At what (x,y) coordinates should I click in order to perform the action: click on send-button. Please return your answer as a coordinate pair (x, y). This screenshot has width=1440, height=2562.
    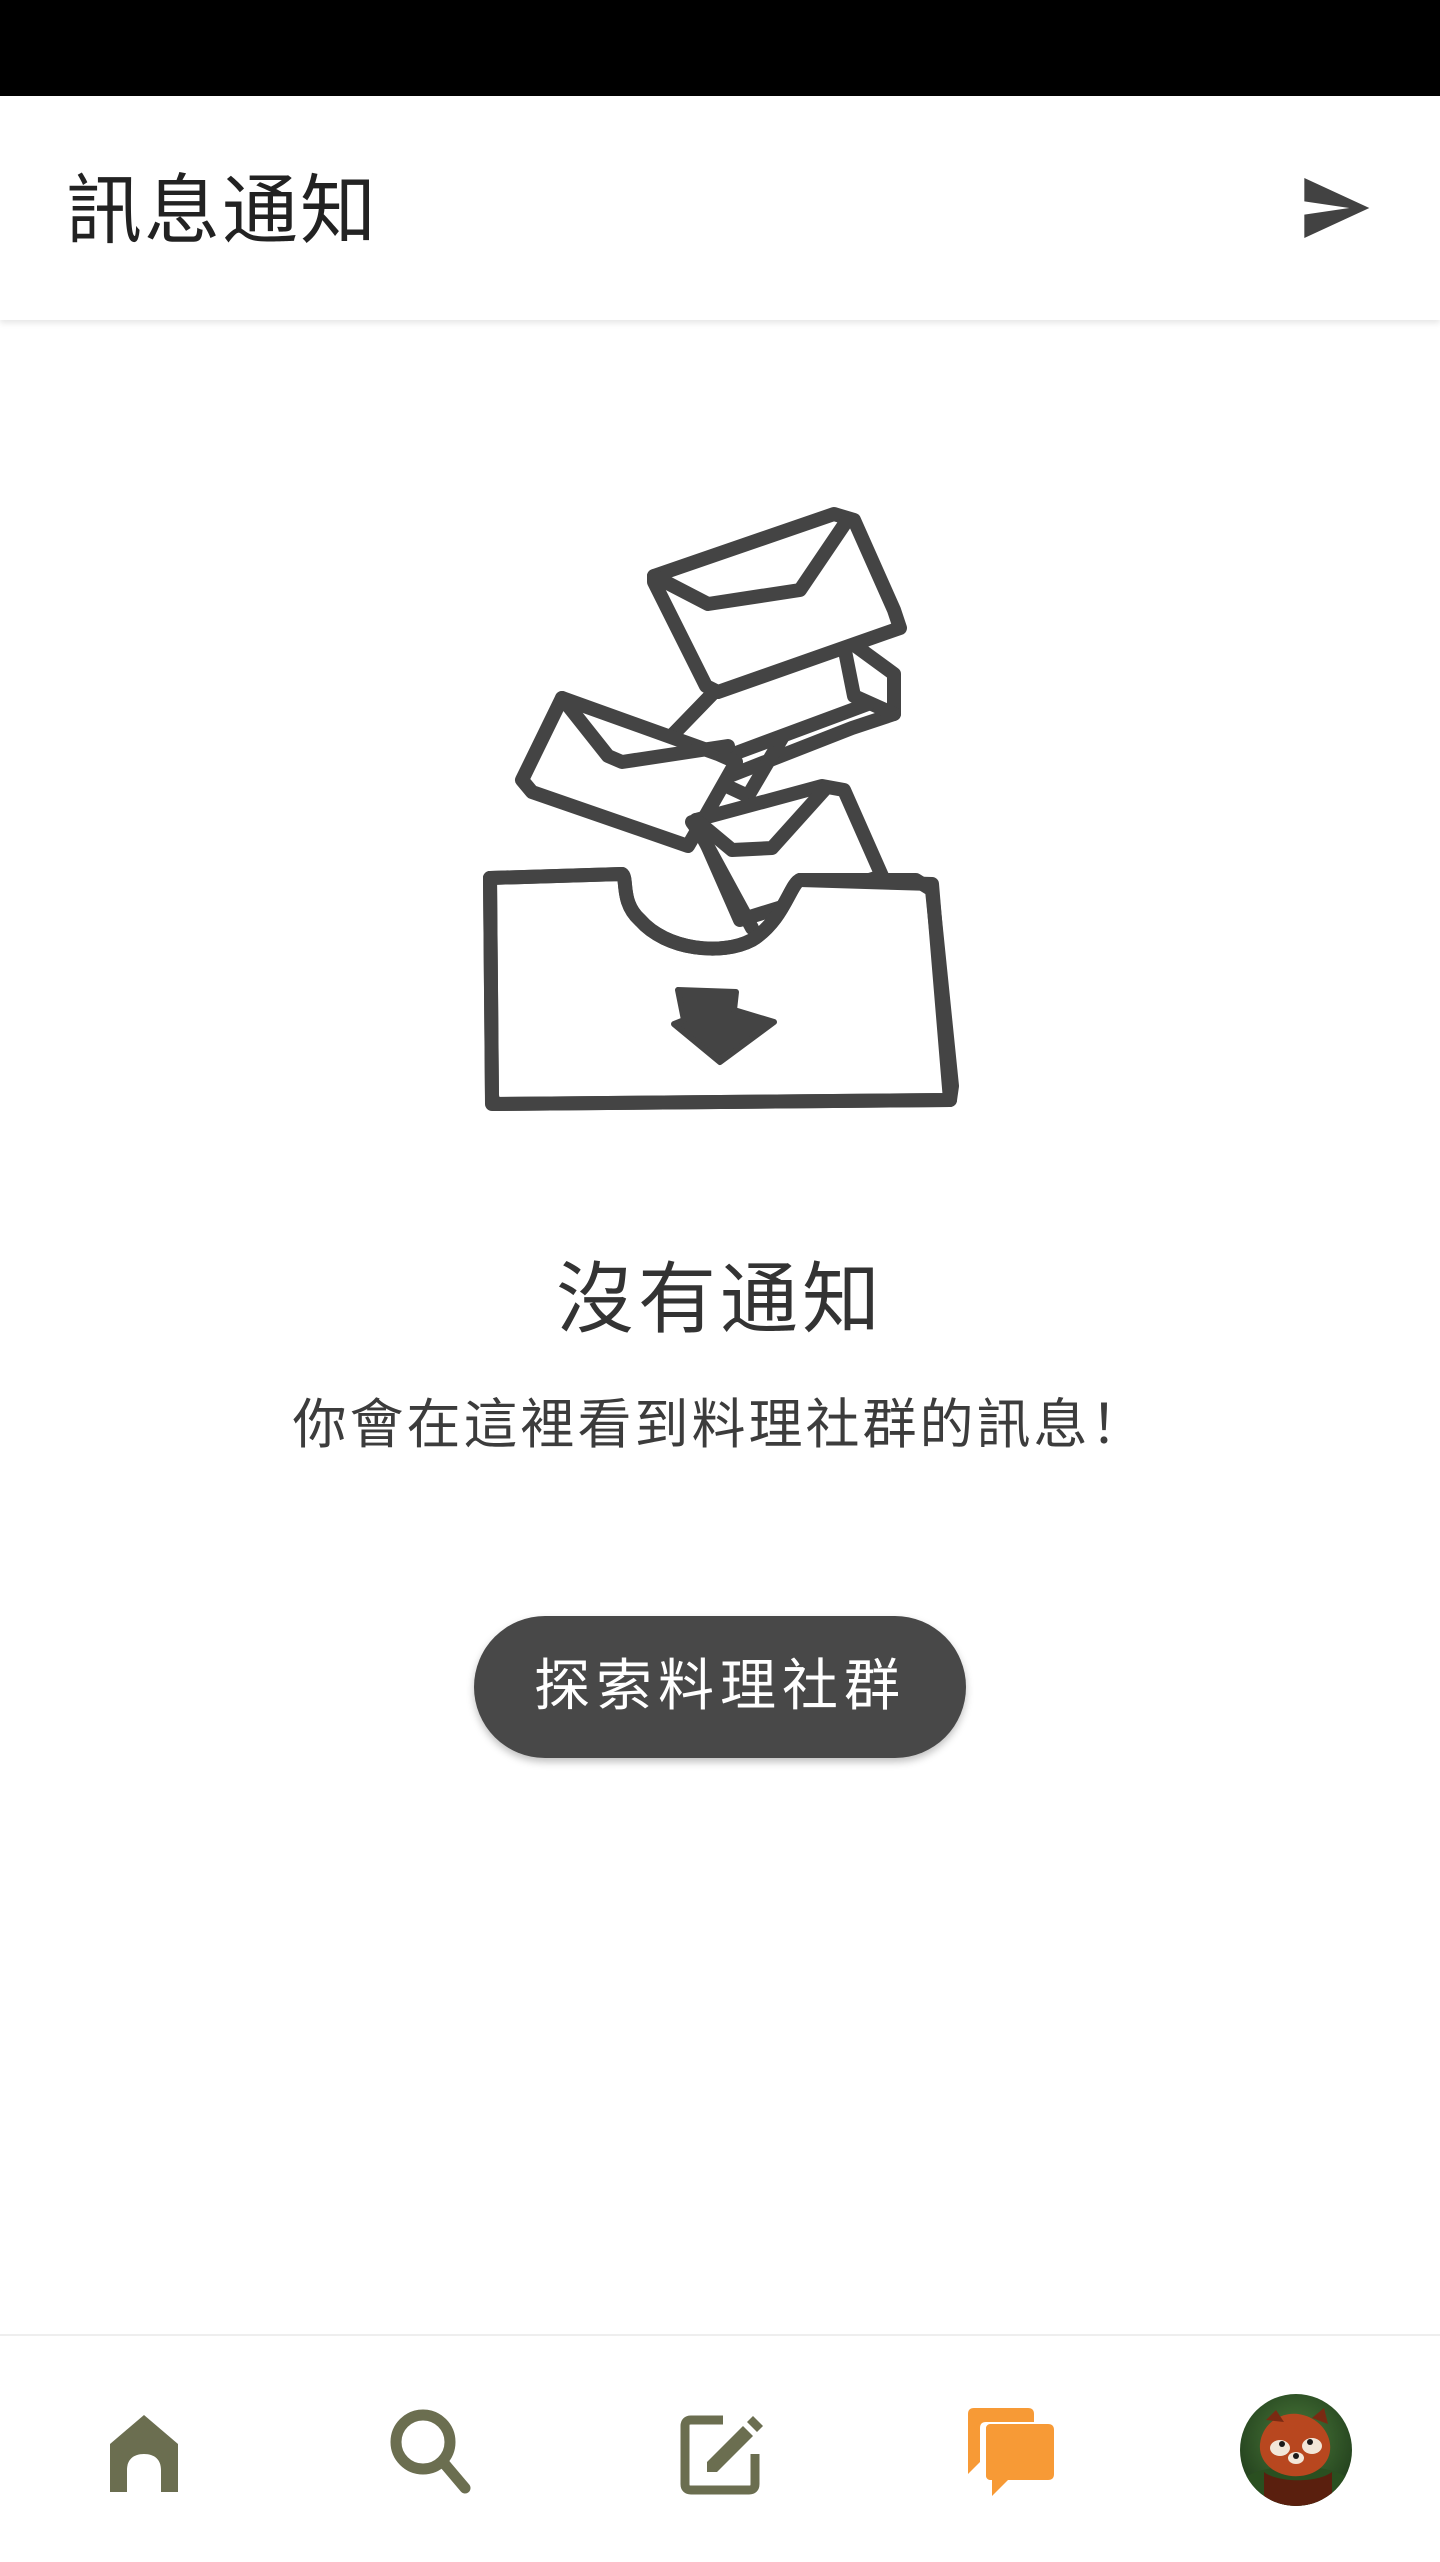
    Looking at the image, I should click on (1336, 208).